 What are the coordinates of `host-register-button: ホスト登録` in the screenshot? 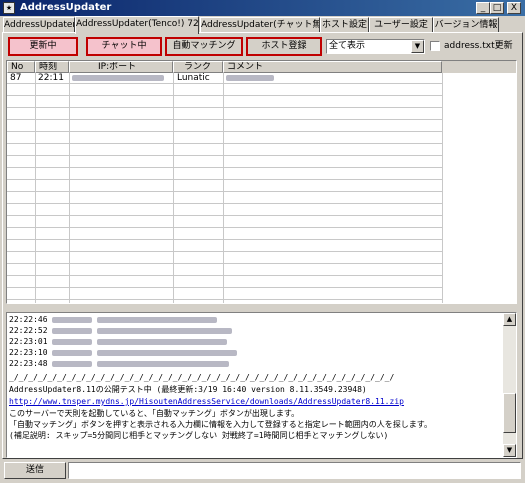 It's located at (284, 46).